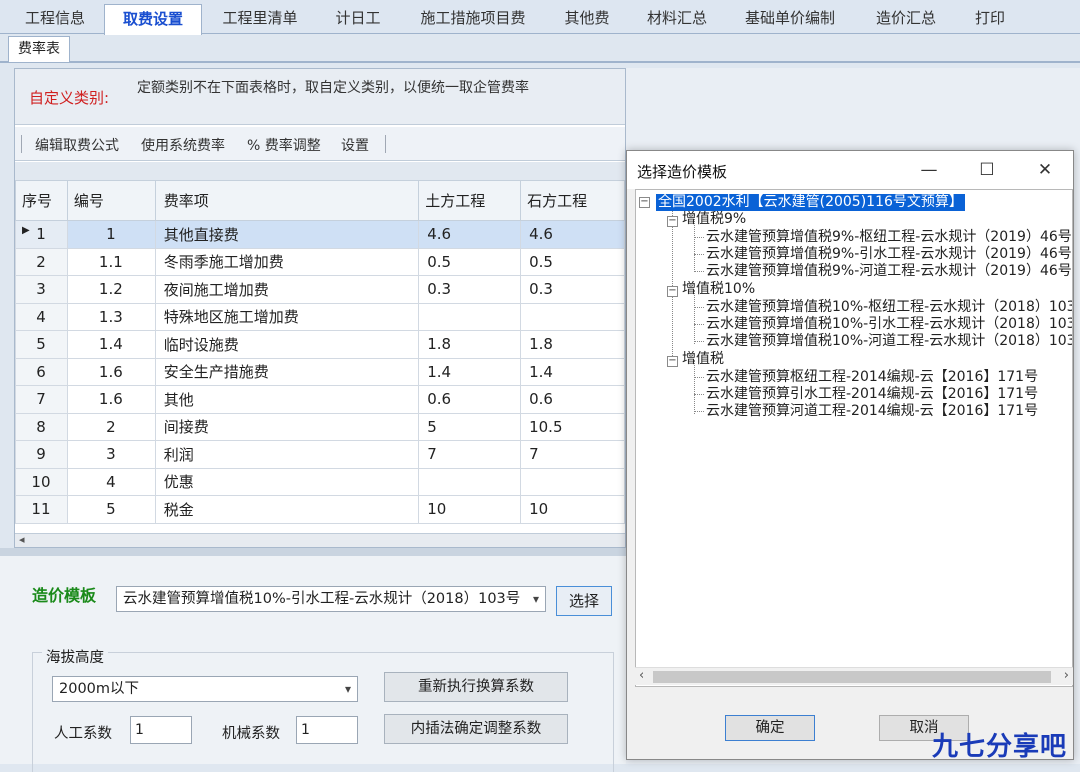 The width and height of the screenshot is (1080, 772). What do you see at coordinates (320, 540) in the screenshot?
I see `table-horizontal-scrollbar: ◂` at bounding box center [320, 540].